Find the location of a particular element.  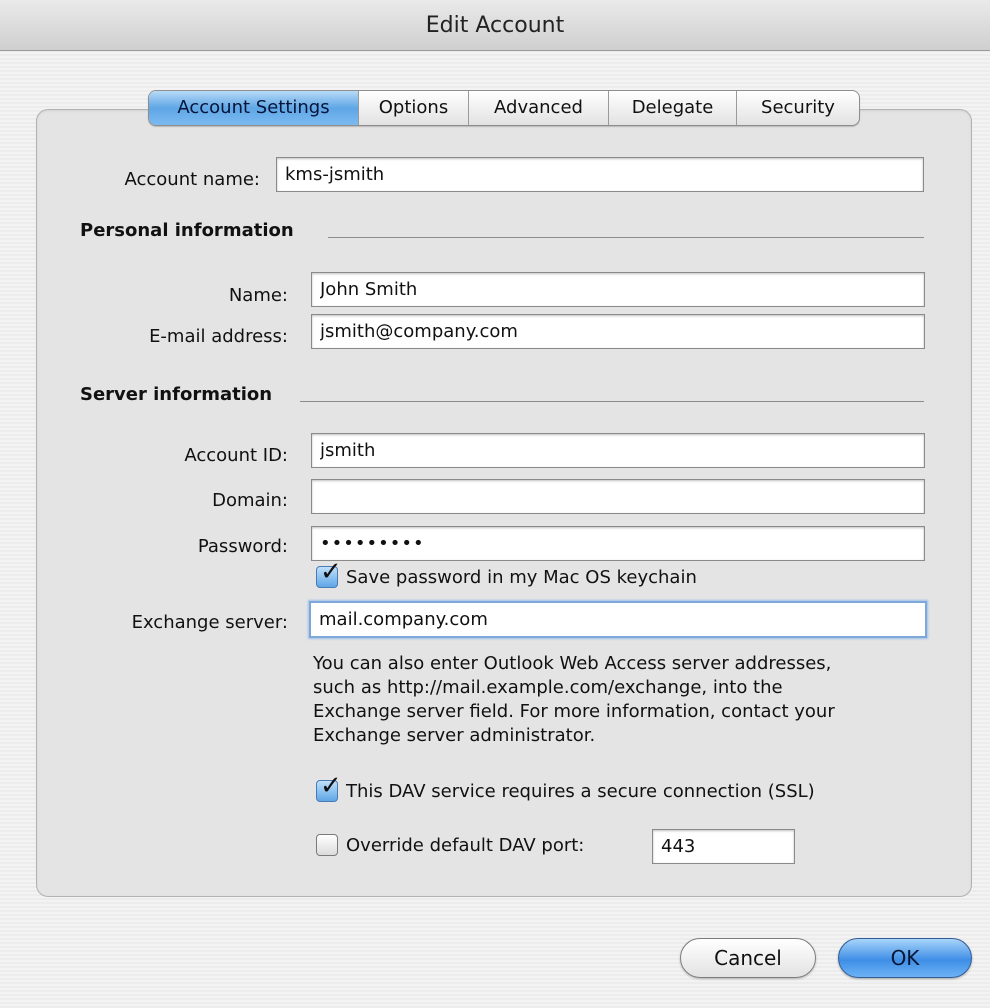

password-field is located at coordinates (618, 543).